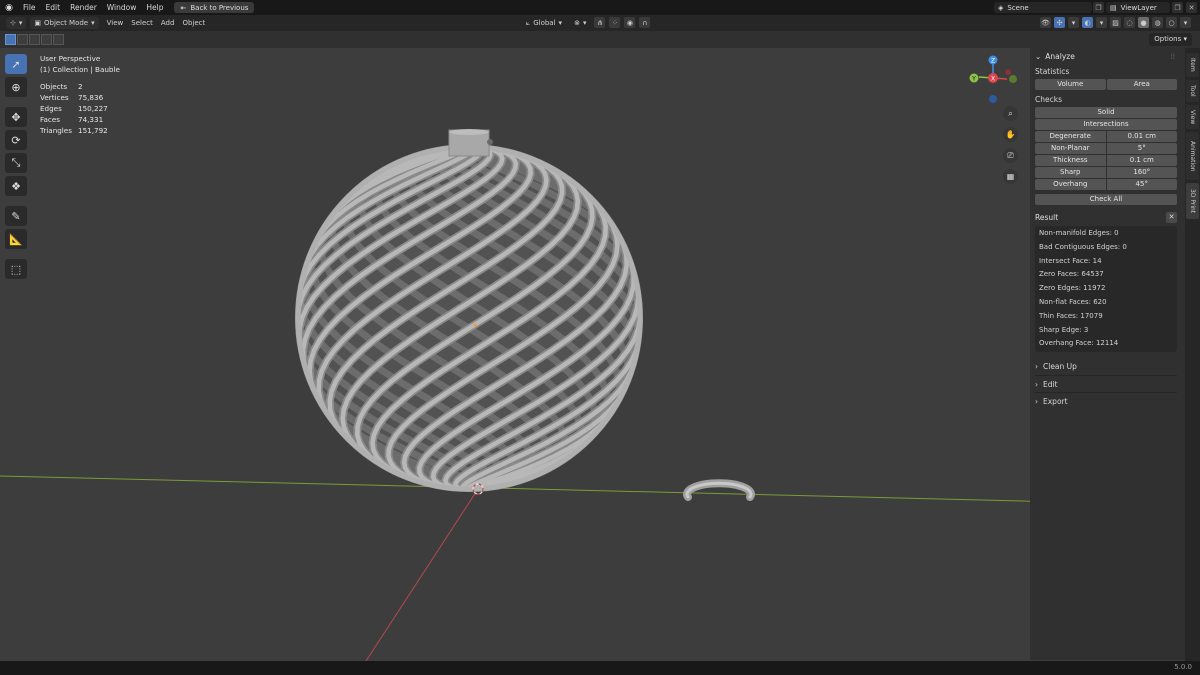  What do you see at coordinates (645, 22) in the screenshot?
I see `falloff-icon: ∩` at bounding box center [645, 22].